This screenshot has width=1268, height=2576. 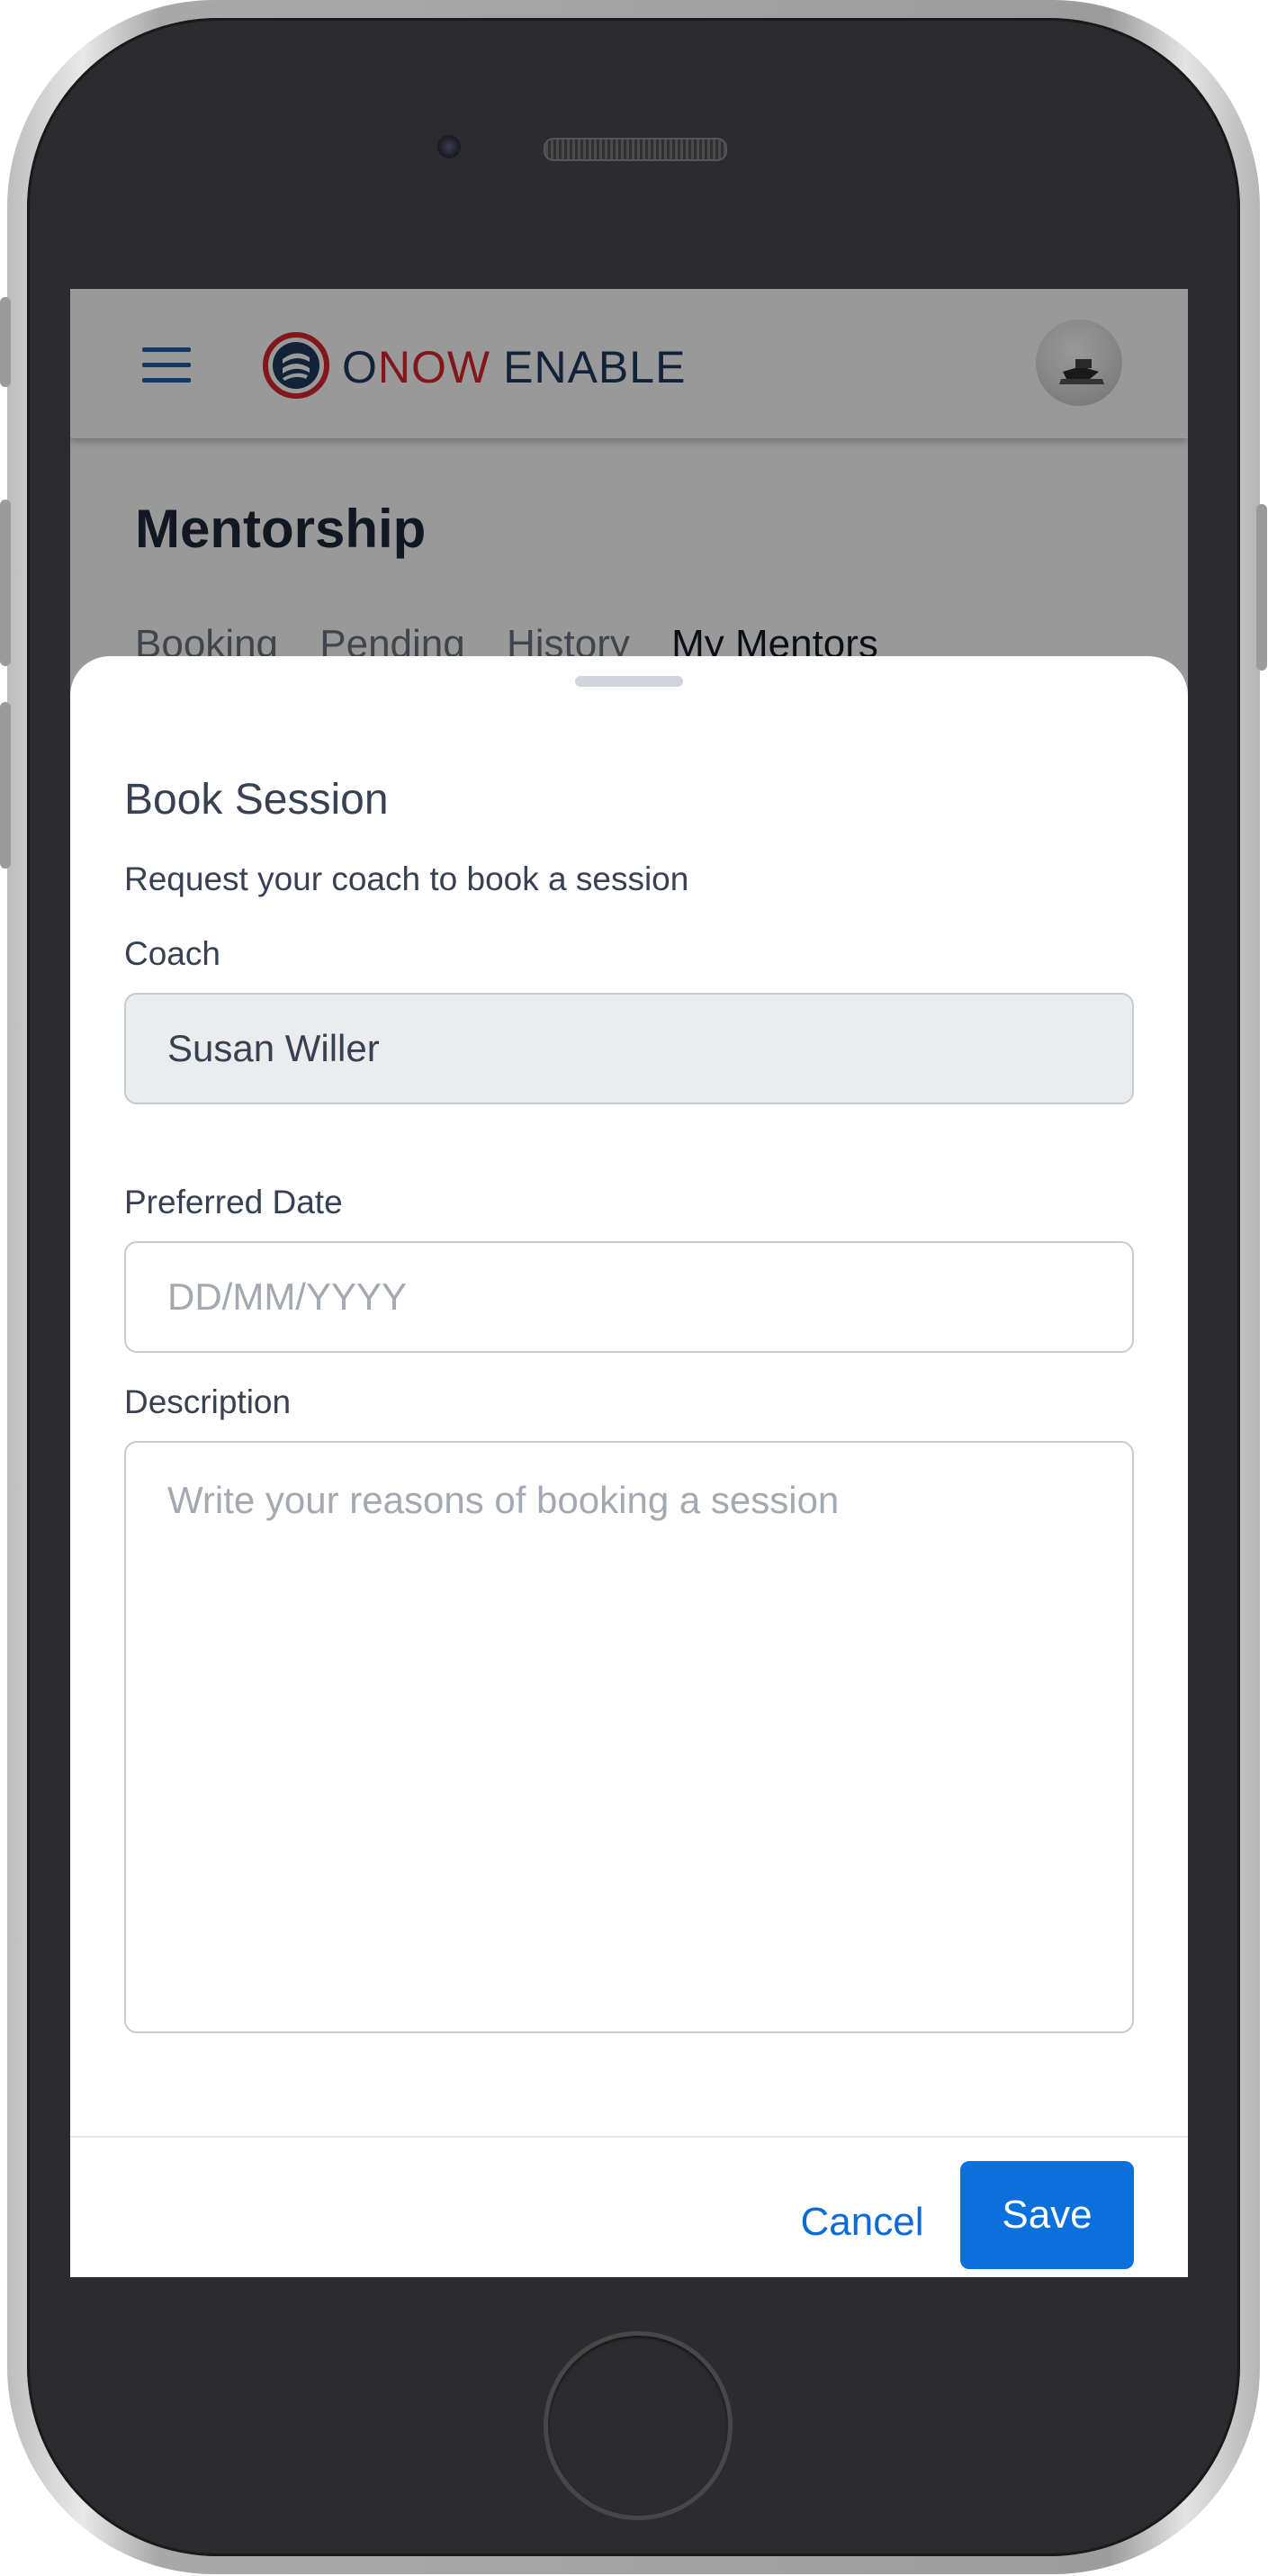 I want to click on footer-divider, so click(x=629, y=2137).